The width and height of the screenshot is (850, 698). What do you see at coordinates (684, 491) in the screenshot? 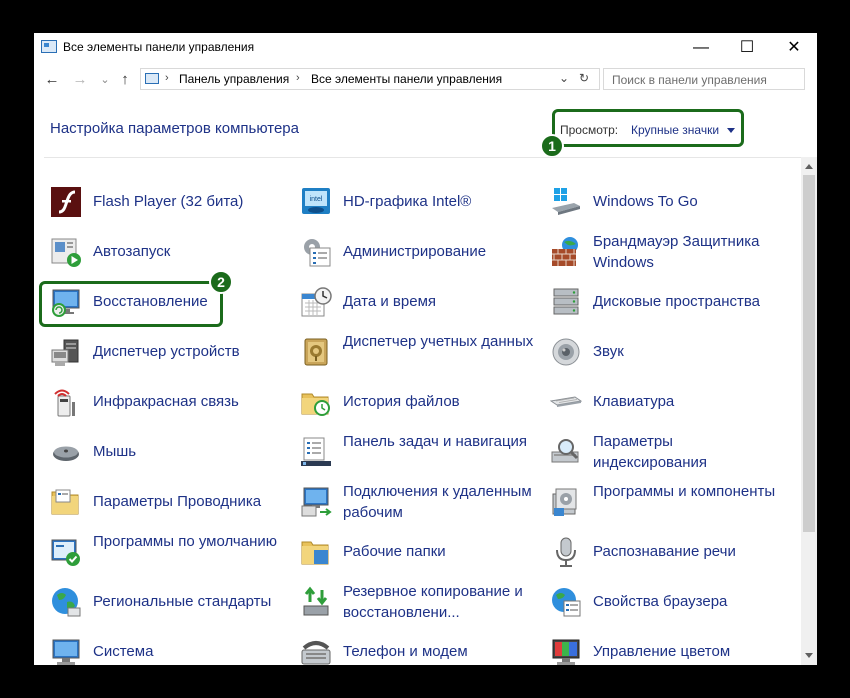
I see `item-label: Программы и компоненты` at bounding box center [684, 491].